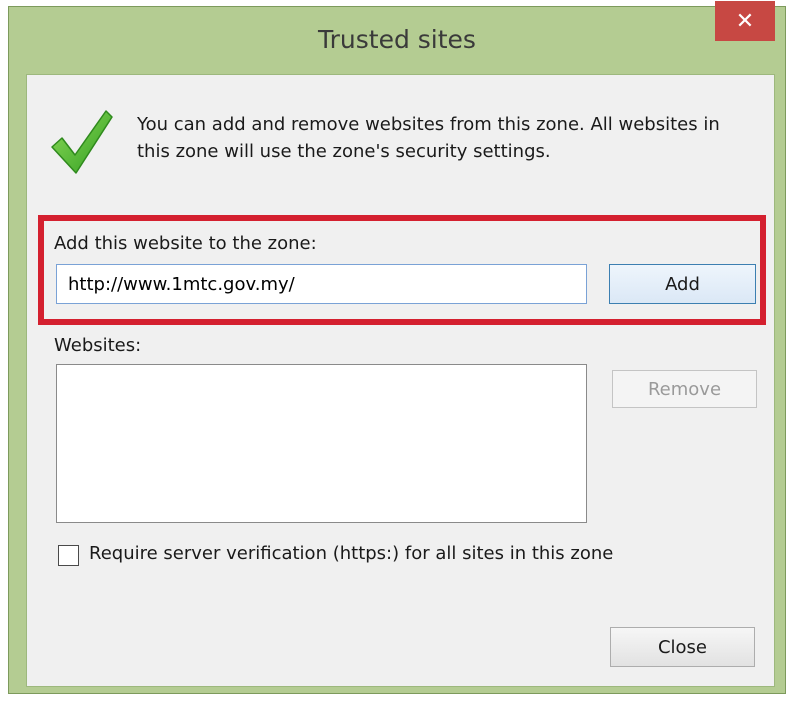  I want to click on dialog-title: Trusted sites, so click(397, 39).